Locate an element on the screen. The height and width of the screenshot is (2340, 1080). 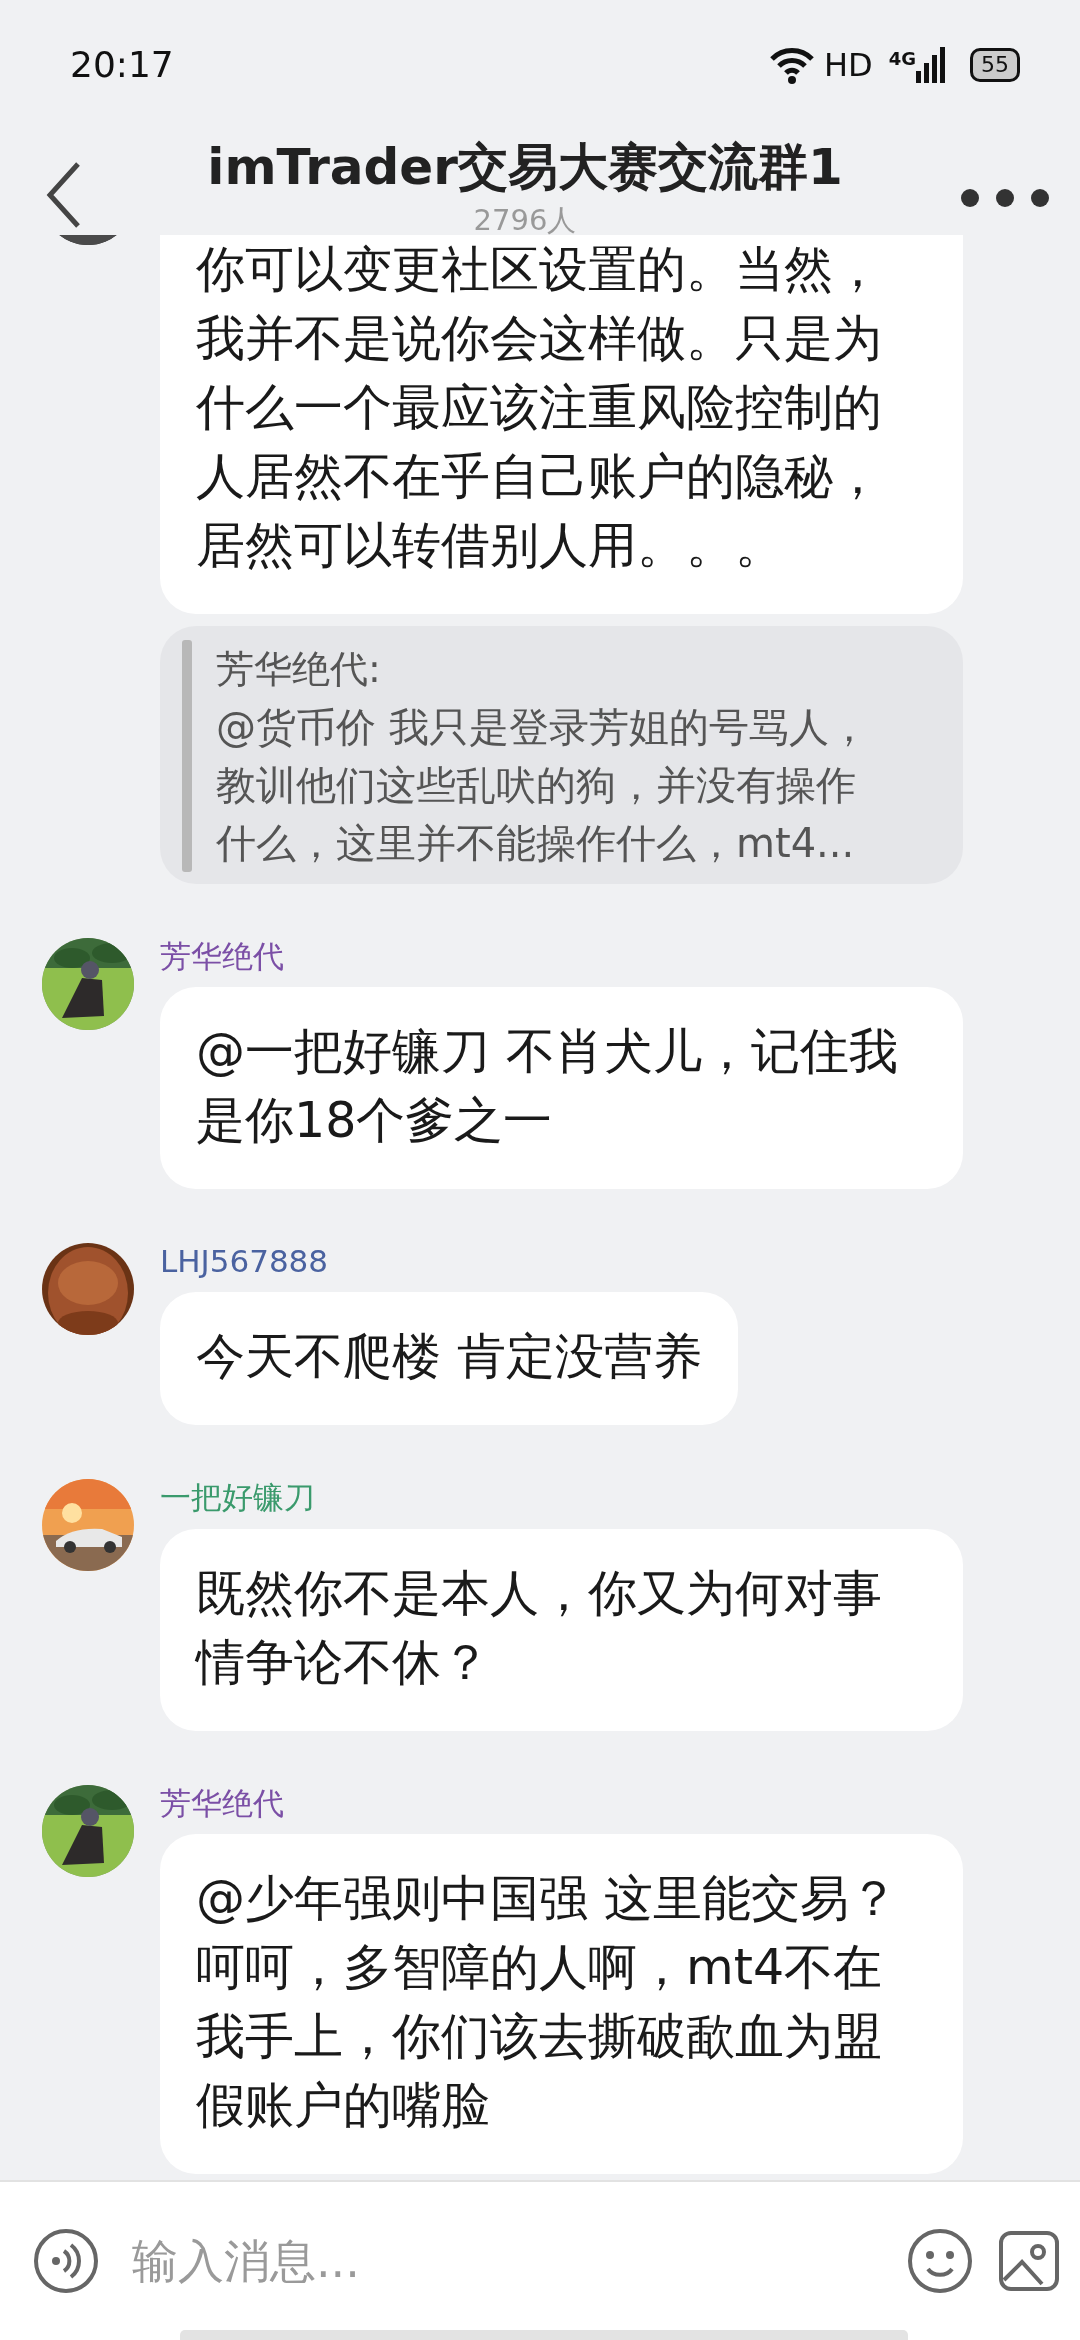
chat-title: imTrader交易大赛交流群1 is located at coordinates (525, 167).